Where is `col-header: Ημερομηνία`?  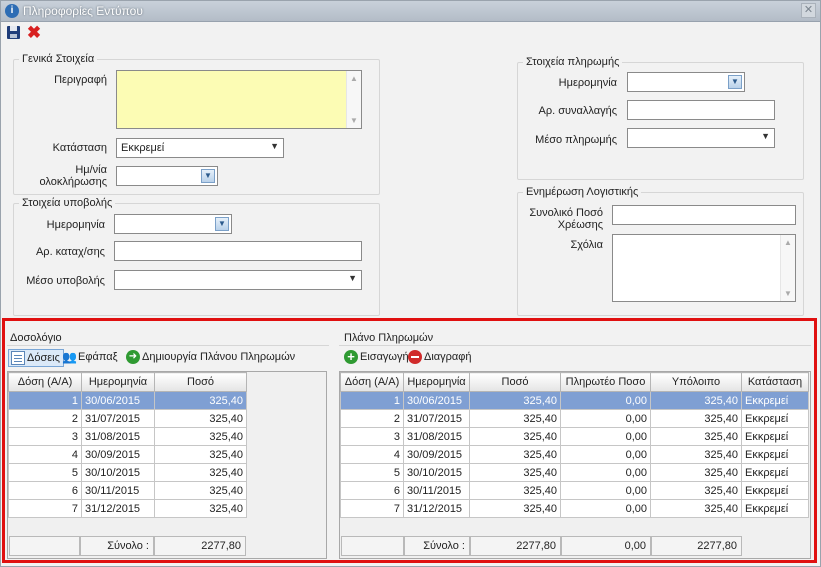 col-header: Ημερομηνία is located at coordinates (118, 382).